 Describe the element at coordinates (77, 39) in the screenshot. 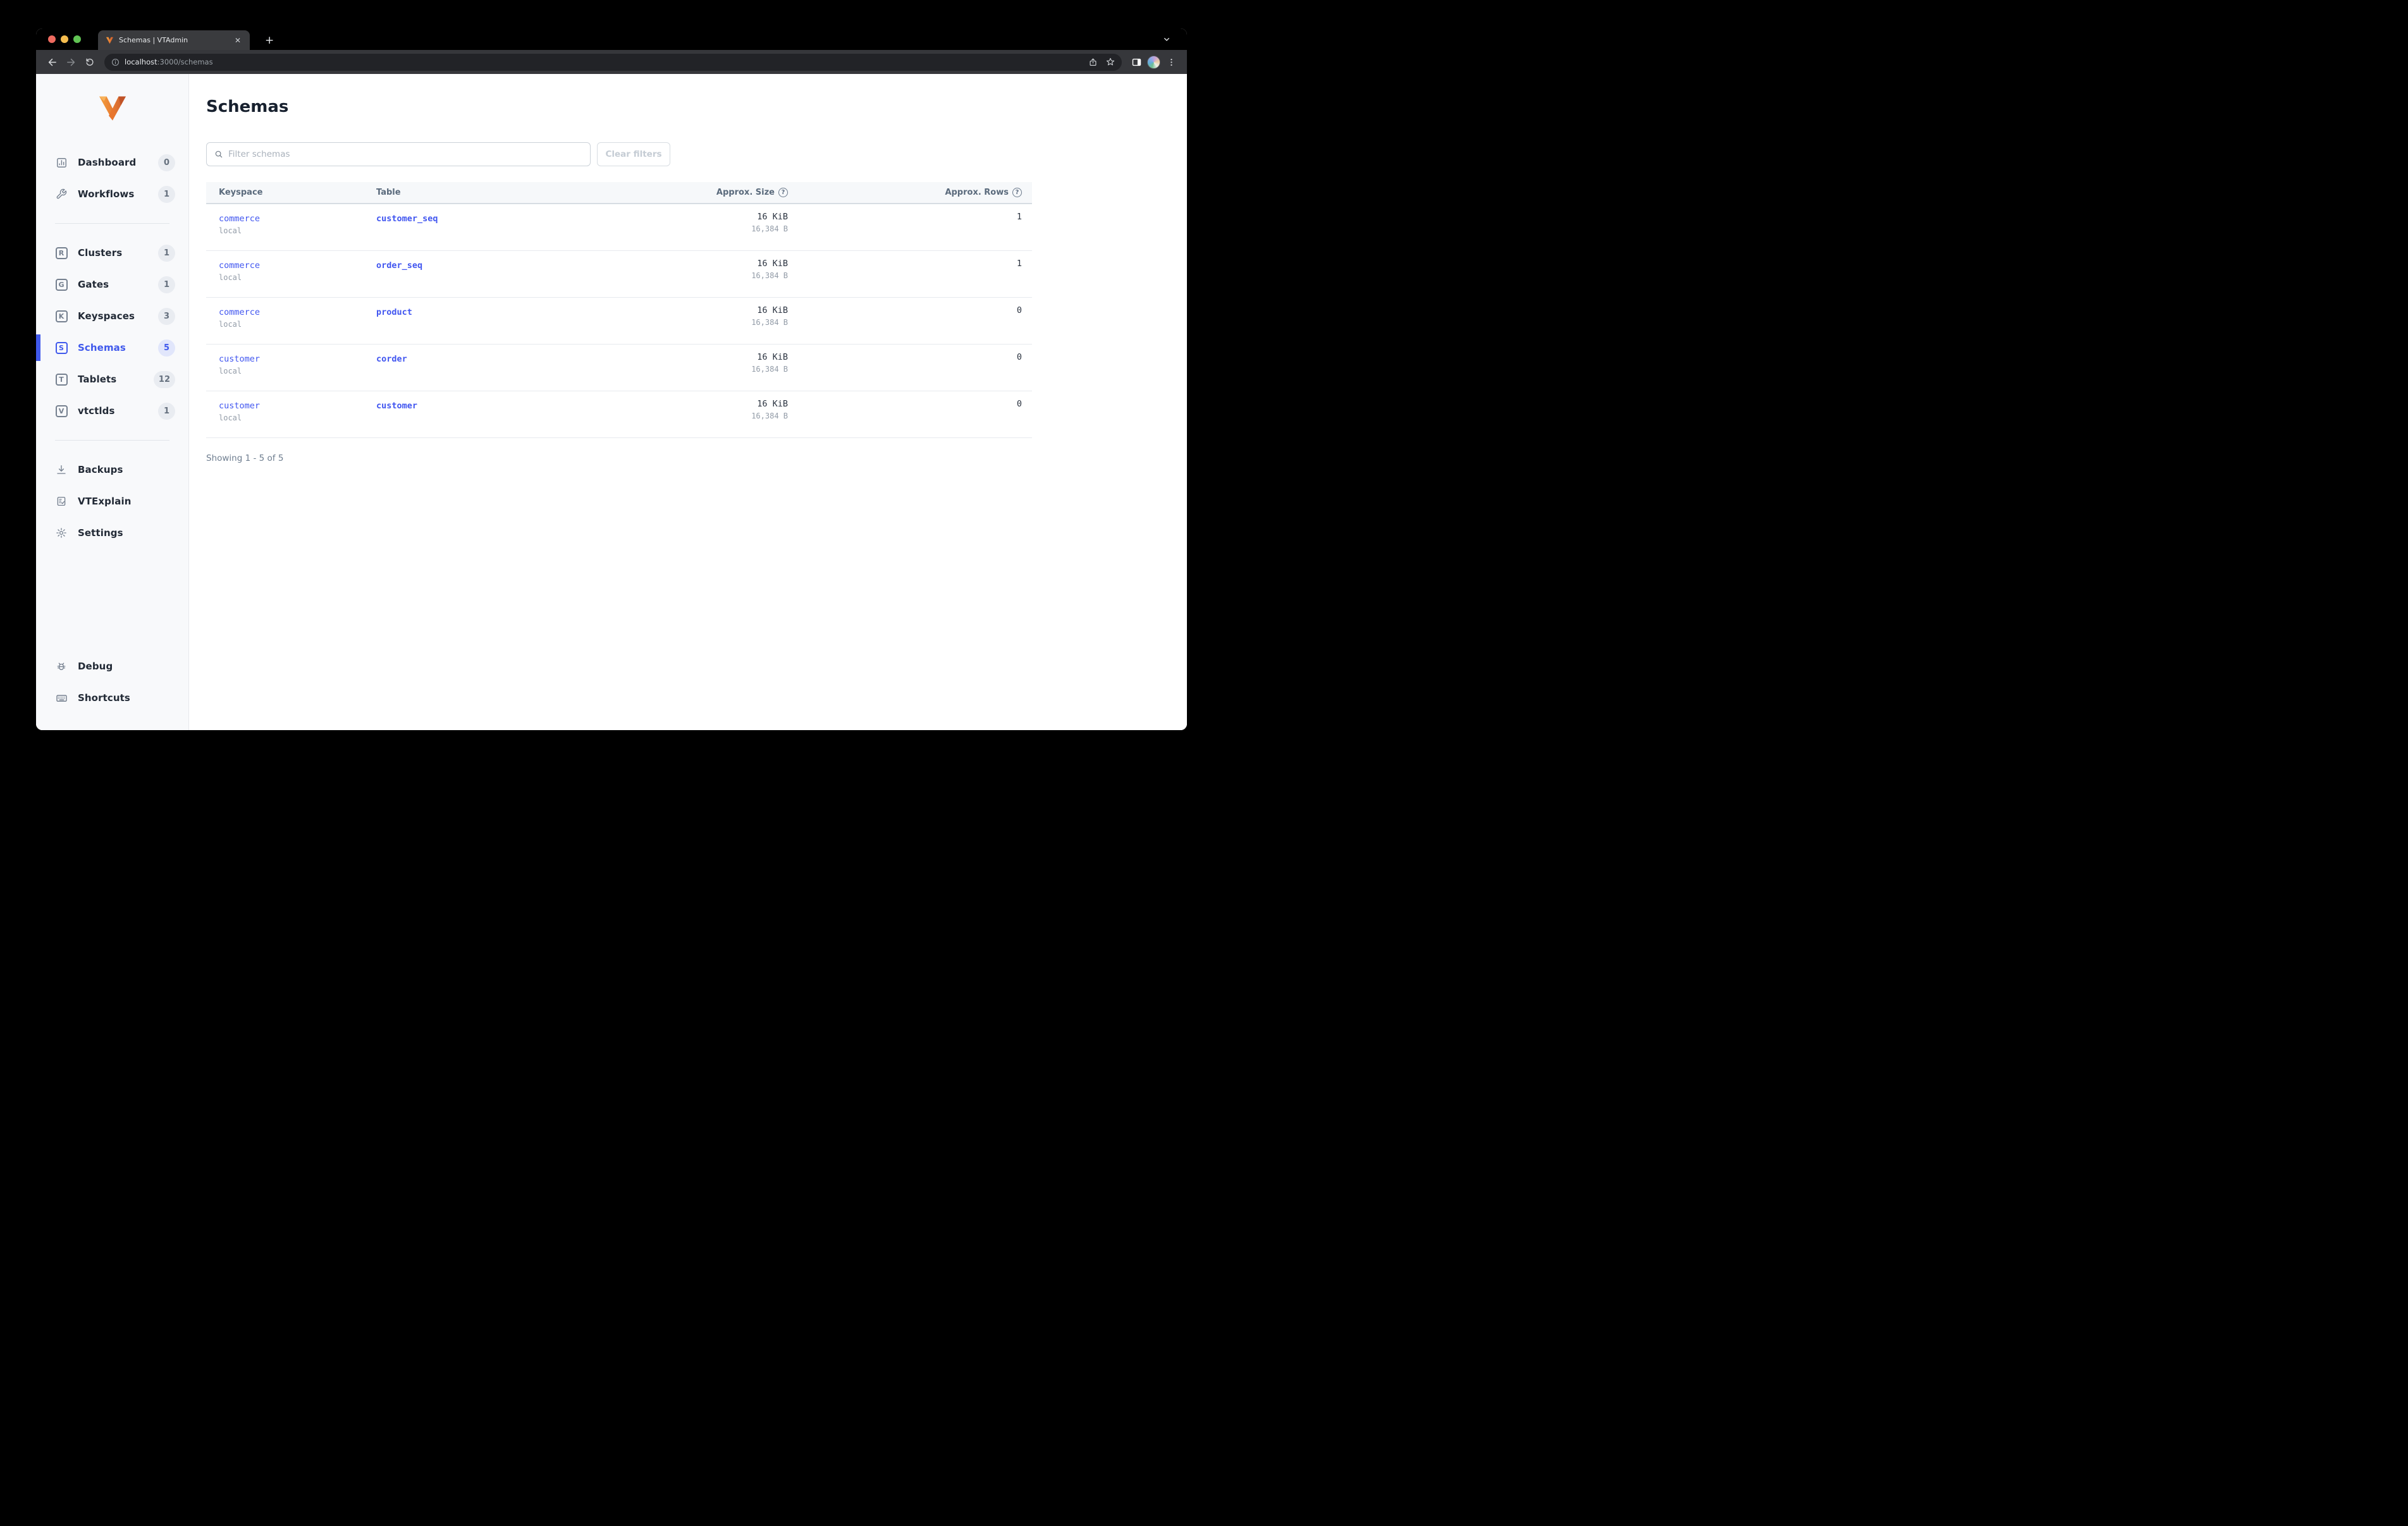

I see `zoom-window-button` at that location.